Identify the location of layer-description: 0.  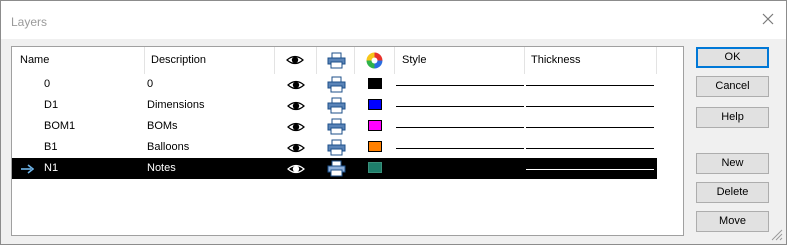
(150, 84).